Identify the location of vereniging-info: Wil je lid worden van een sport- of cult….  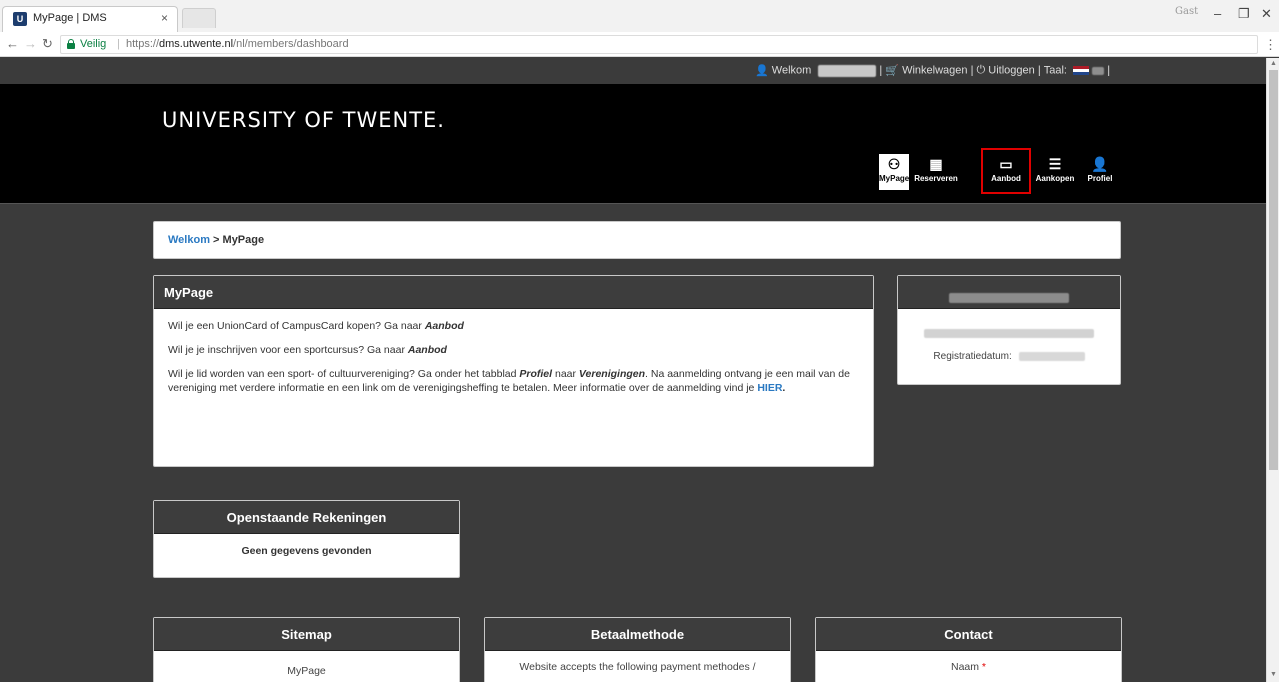
(509, 381).